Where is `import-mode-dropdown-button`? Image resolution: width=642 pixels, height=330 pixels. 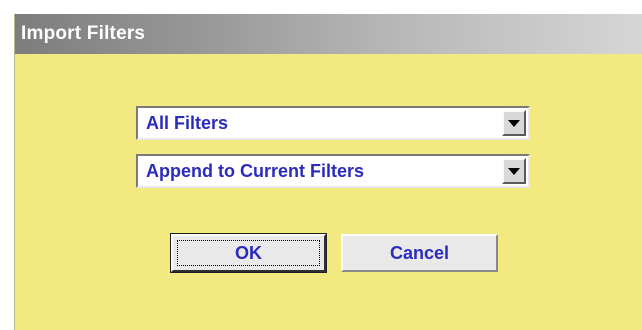 import-mode-dropdown-button is located at coordinates (514, 171).